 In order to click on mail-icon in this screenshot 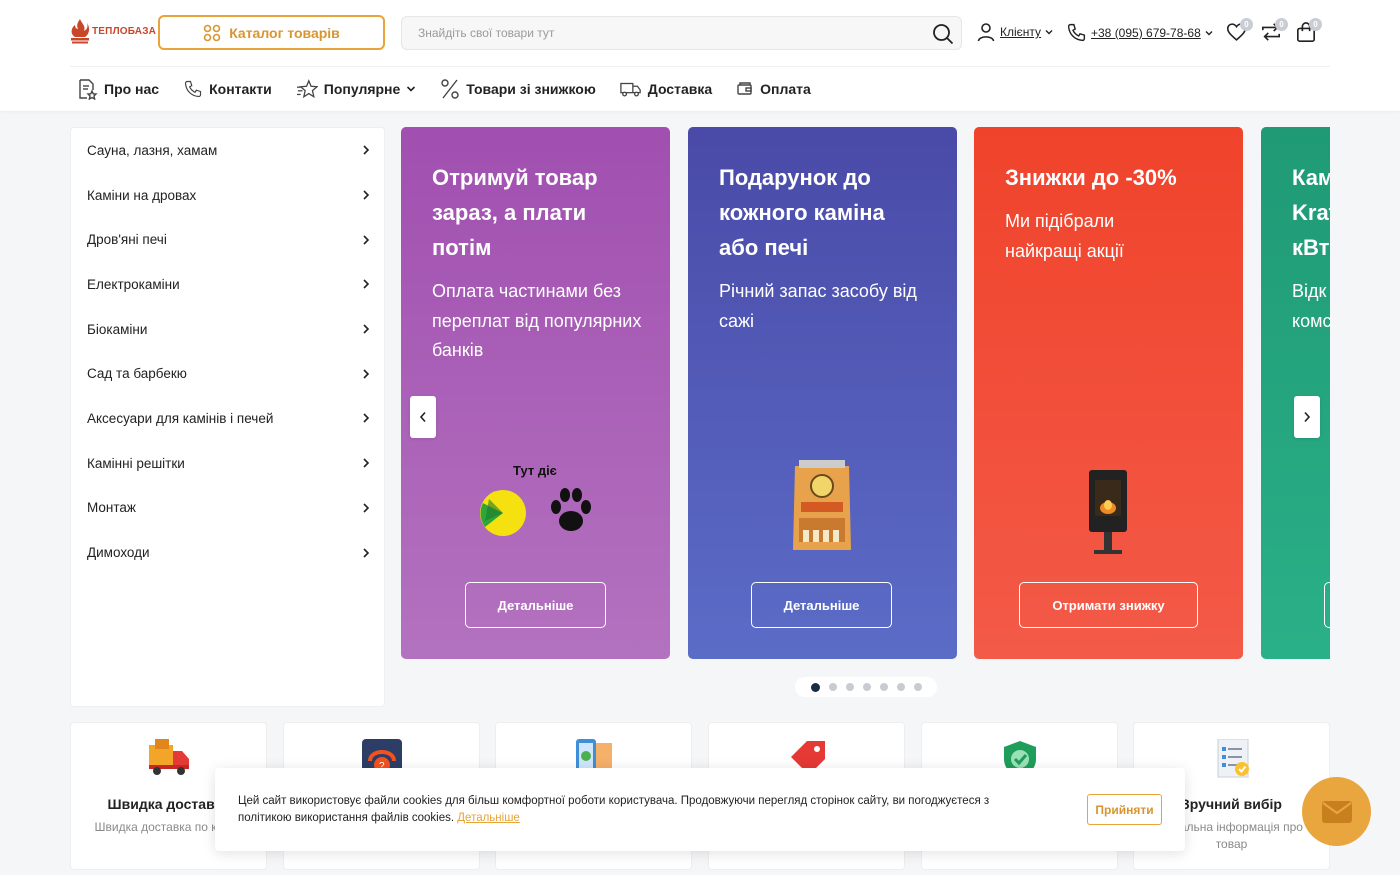, I will do `click(1336, 811)`.